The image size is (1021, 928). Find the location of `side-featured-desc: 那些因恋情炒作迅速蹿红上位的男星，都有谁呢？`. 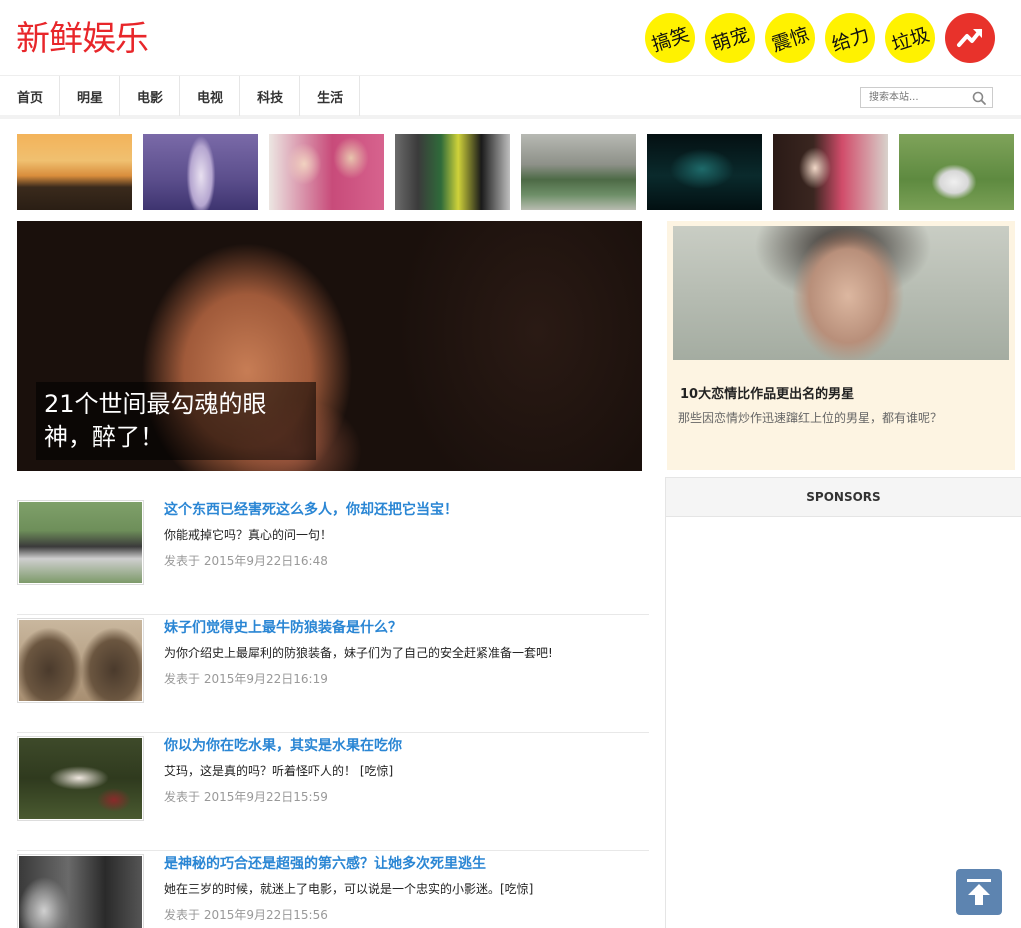

side-featured-desc: 那些因恋情炒作迅速蹿红上位的男星，都有谁呢？ is located at coordinates (810, 418).